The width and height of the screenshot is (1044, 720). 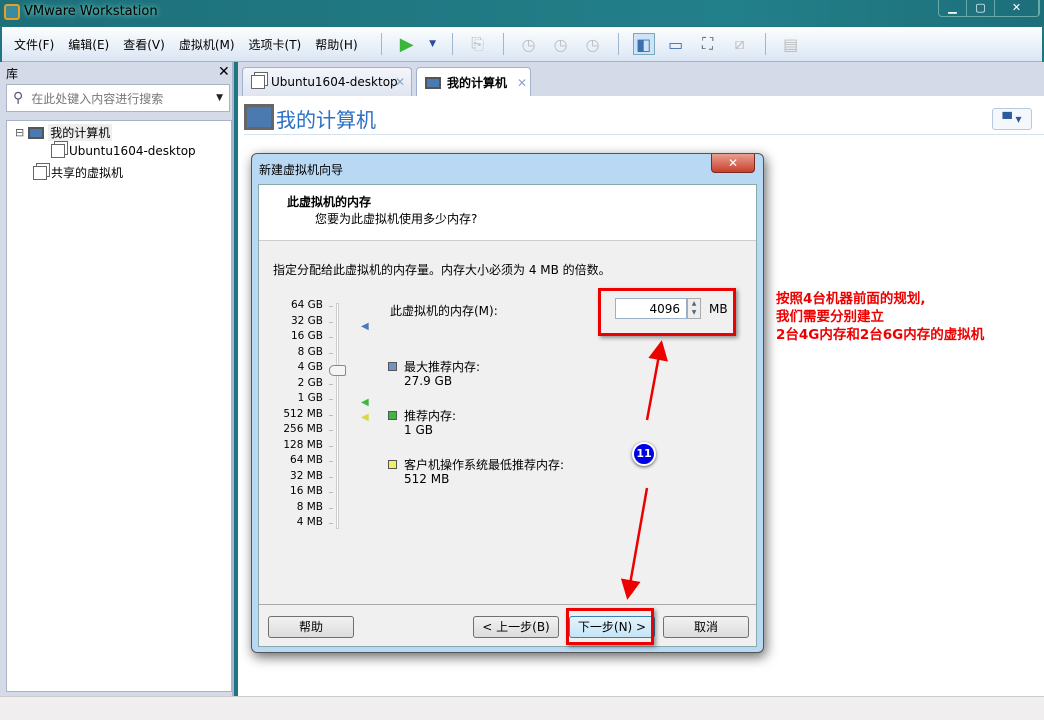 What do you see at coordinates (644, 454) in the screenshot?
I see `step-badge: 11` at bounding box center [644, 454].